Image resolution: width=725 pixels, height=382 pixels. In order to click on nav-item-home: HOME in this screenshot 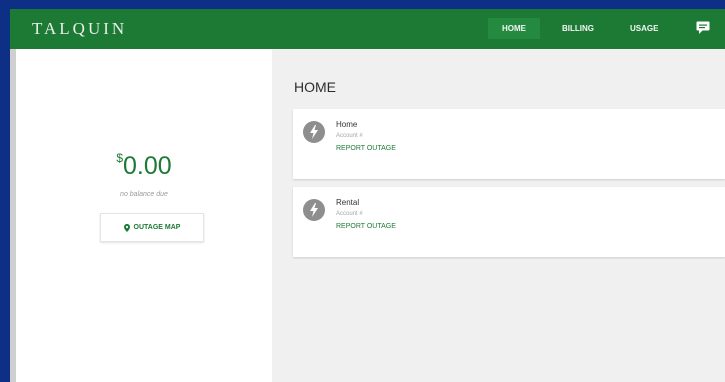, I will do `click(514, 28)`.